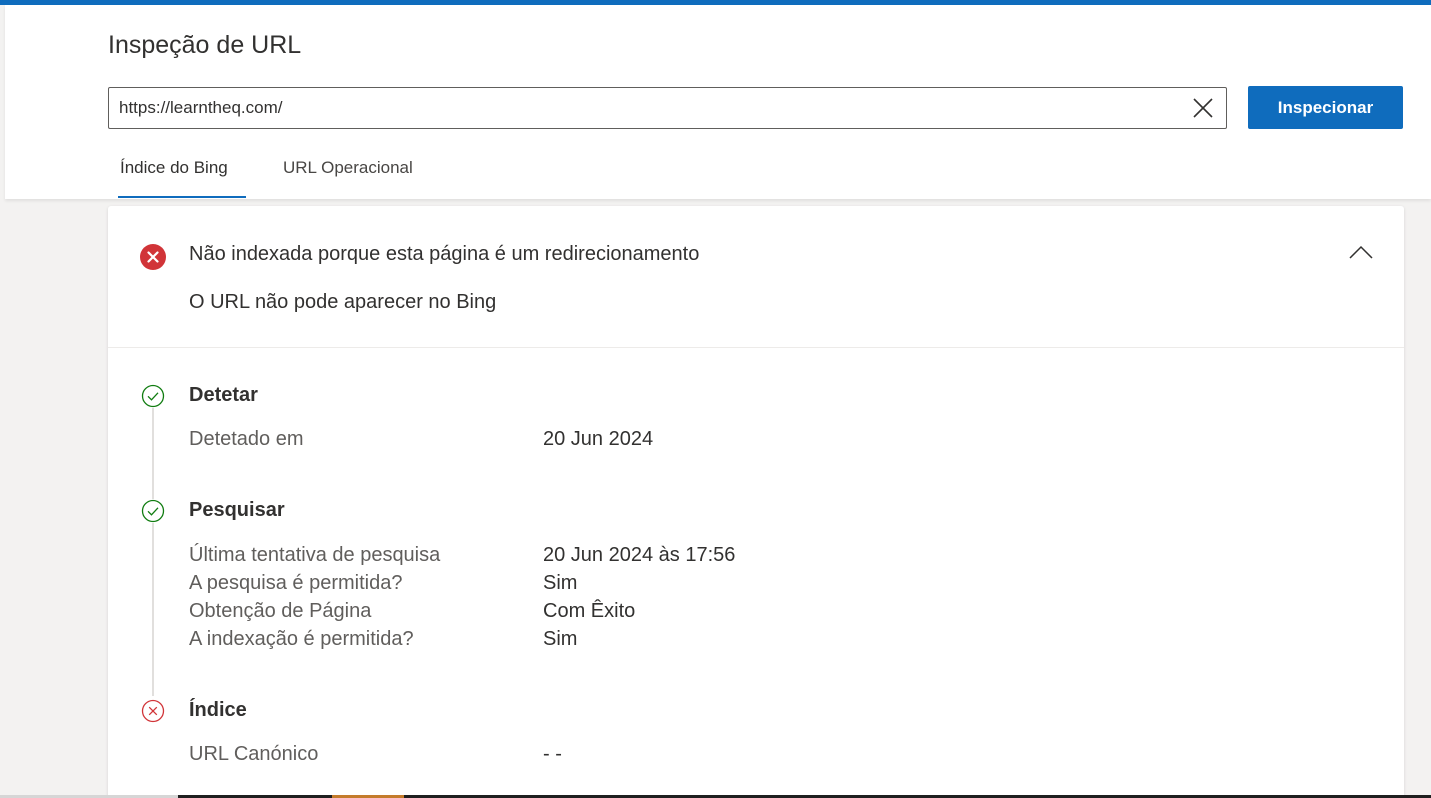 The height and width of the screenshot is (798, 1431). I want to click on row-label: A indexação é permitida?, so click(301, 639).